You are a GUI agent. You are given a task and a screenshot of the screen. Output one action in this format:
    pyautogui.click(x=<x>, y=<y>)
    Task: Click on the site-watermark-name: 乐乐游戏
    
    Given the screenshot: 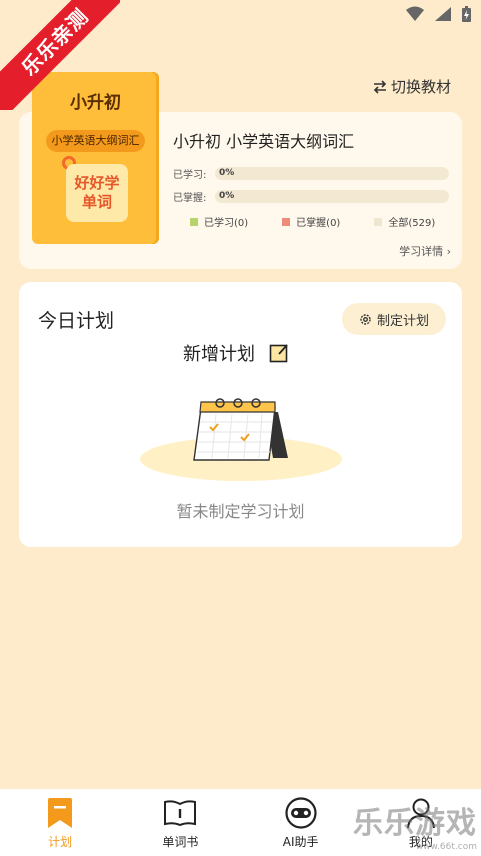 What is the action you would take?
    pyautogui.click(x=415, y=823)
    